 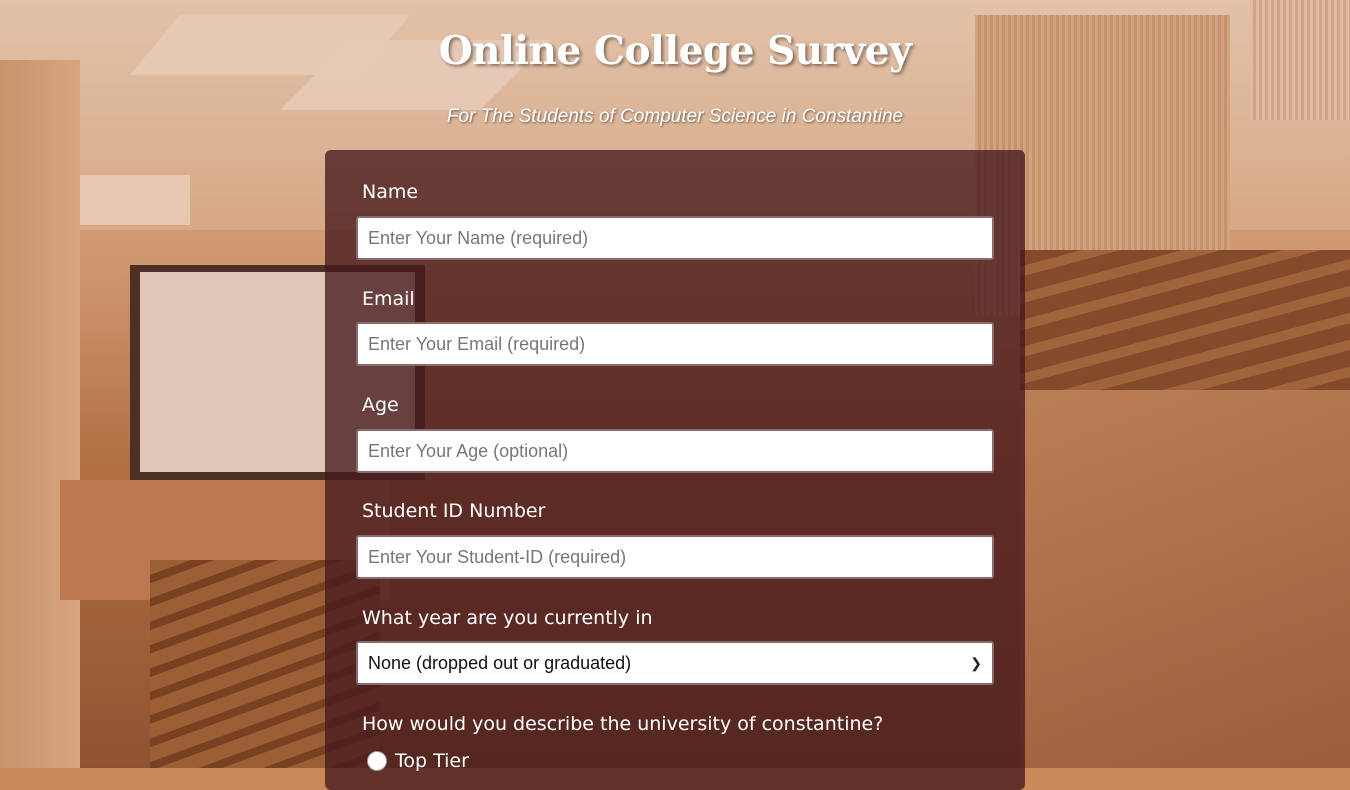 What do you see at coordinates (675, 51) in the screenshot?
I see `page-title: Online College Survey` at bounding box center [675, 51].